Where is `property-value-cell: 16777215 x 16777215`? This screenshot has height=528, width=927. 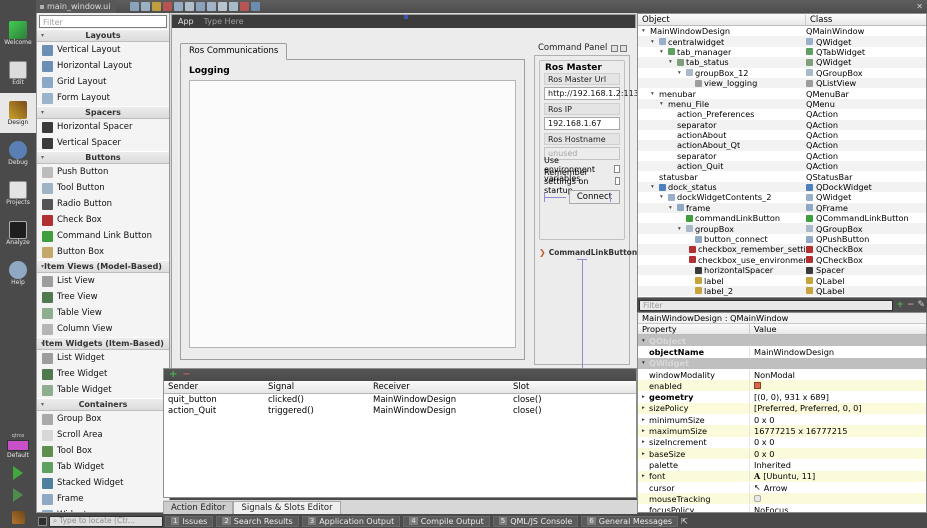
property-value-cell: 16777215 x 16777215 is located at coordinates (838, 431).